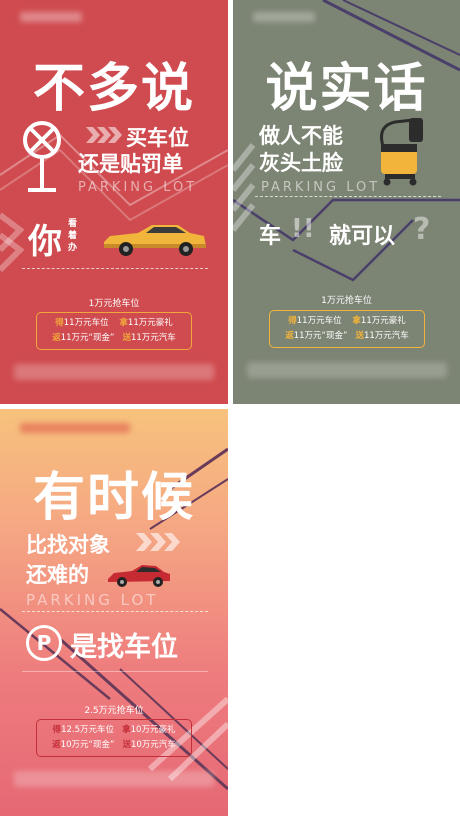 The width and height of the screenshot is (460, 816). Describe the element at coordinates (422, 229) in the screenshot. I see `tail-question: ?` at that location.